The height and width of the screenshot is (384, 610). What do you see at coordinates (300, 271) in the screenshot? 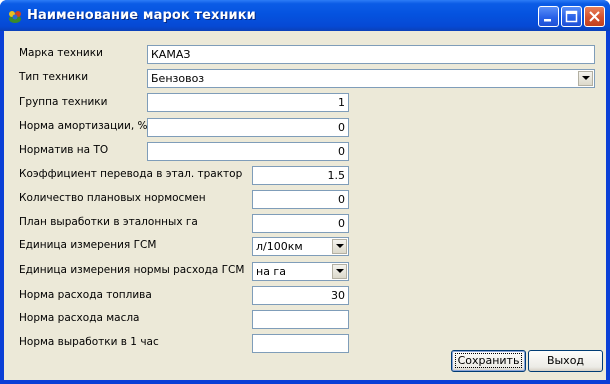
I see `ed-norm-gsm-select: на га` at bounding box center [300, 271].